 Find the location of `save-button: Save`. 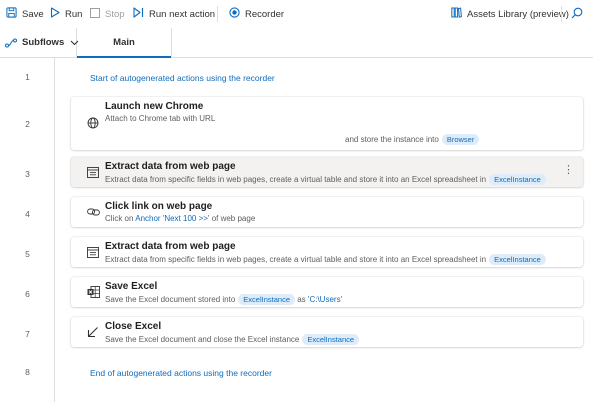

save-button: Save is located at coordinates (25, 14).